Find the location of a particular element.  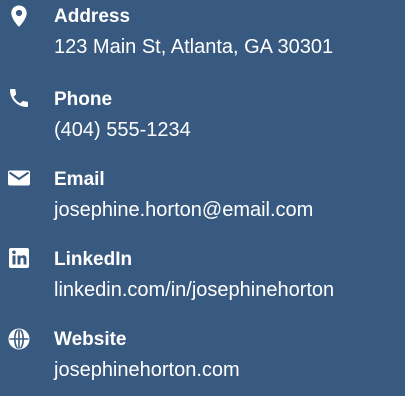

envelope-icon is located at coordinates (19, 178).